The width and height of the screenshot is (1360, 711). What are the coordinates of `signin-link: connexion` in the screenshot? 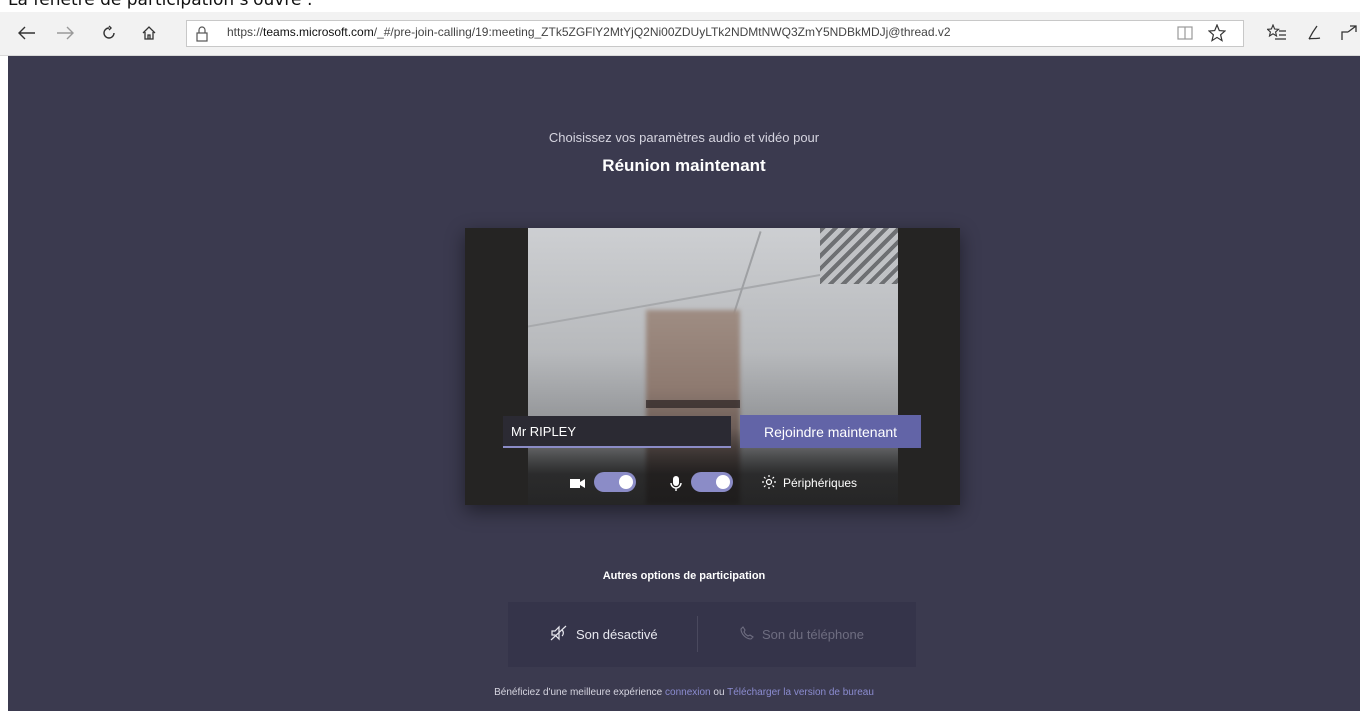 It's located at (688, 692).